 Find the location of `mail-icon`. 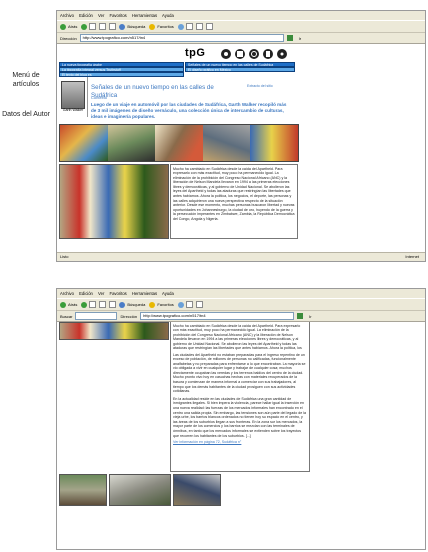

mail-icon is located at coordinates (189, 26).